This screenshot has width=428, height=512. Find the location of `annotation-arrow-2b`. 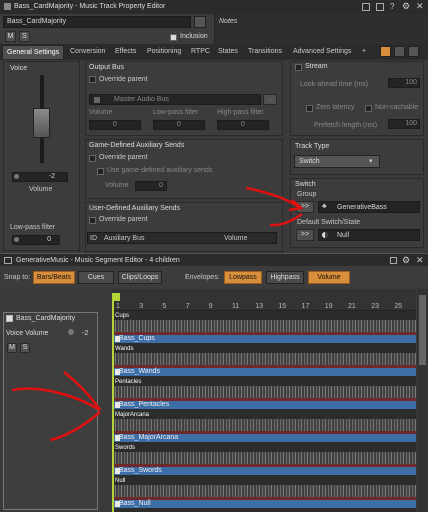

annotation-arrow-2b is located at coordinates (82, 391).